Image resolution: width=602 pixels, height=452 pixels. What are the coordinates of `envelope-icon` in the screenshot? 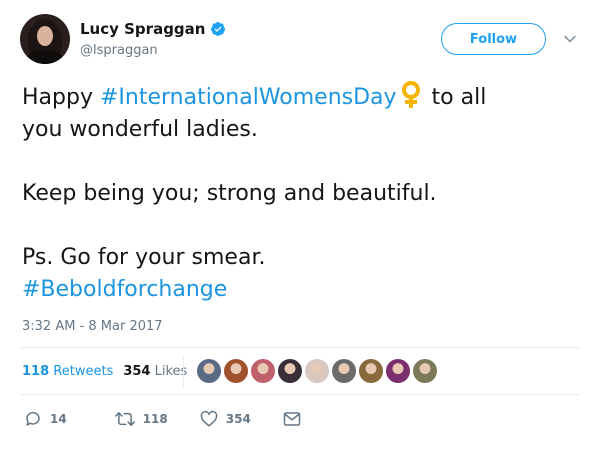 It's located at (292, 419).